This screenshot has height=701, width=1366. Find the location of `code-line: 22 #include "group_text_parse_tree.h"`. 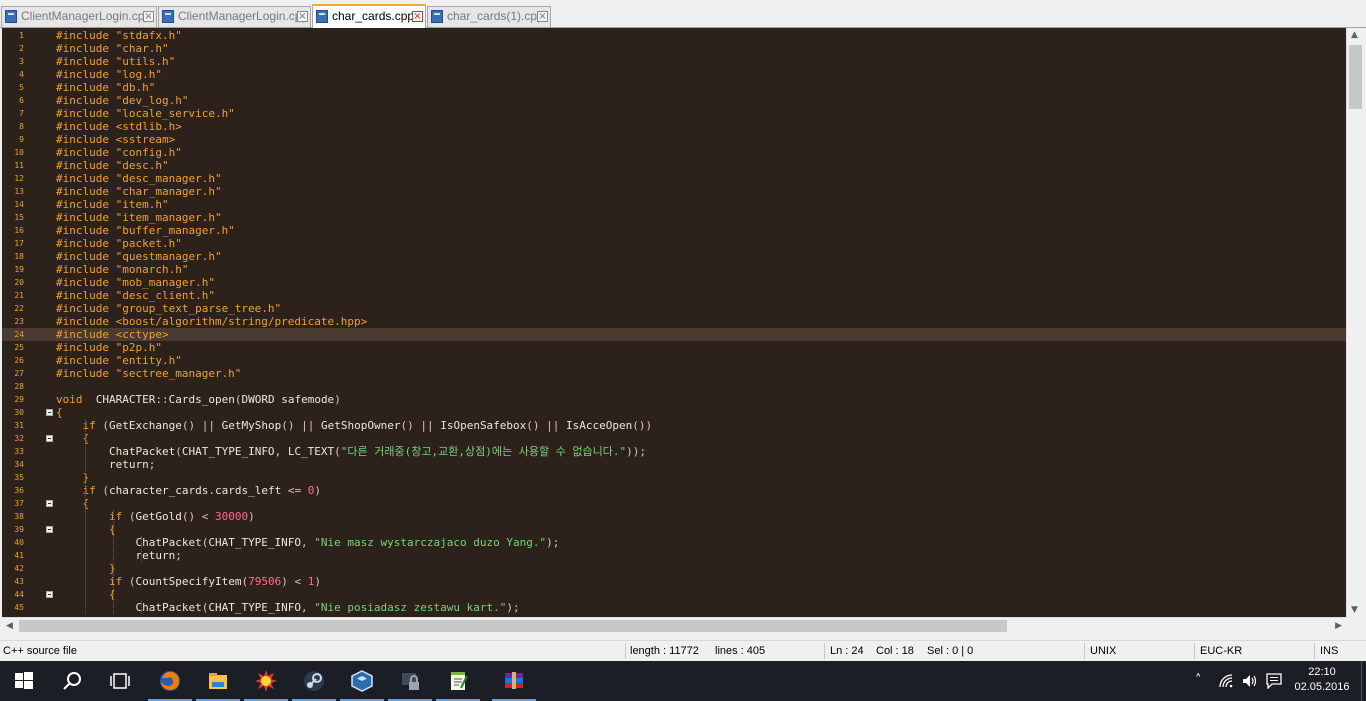

code-line: 22 #include "group_text_parse_tree.h" is located at coordinates (674, 308).